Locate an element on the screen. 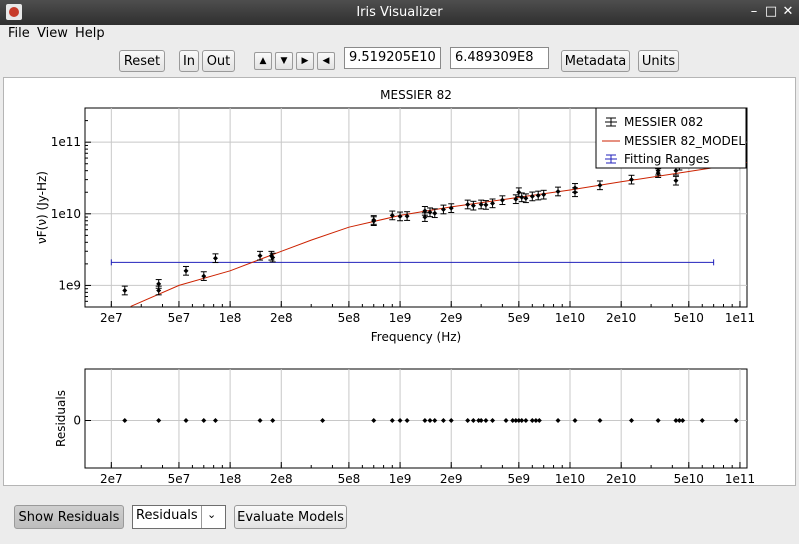 Image resolution: width=799 pixels, height=544 pixels. show-residuals-button: Show Residuals is located at coordinates (69, 517).